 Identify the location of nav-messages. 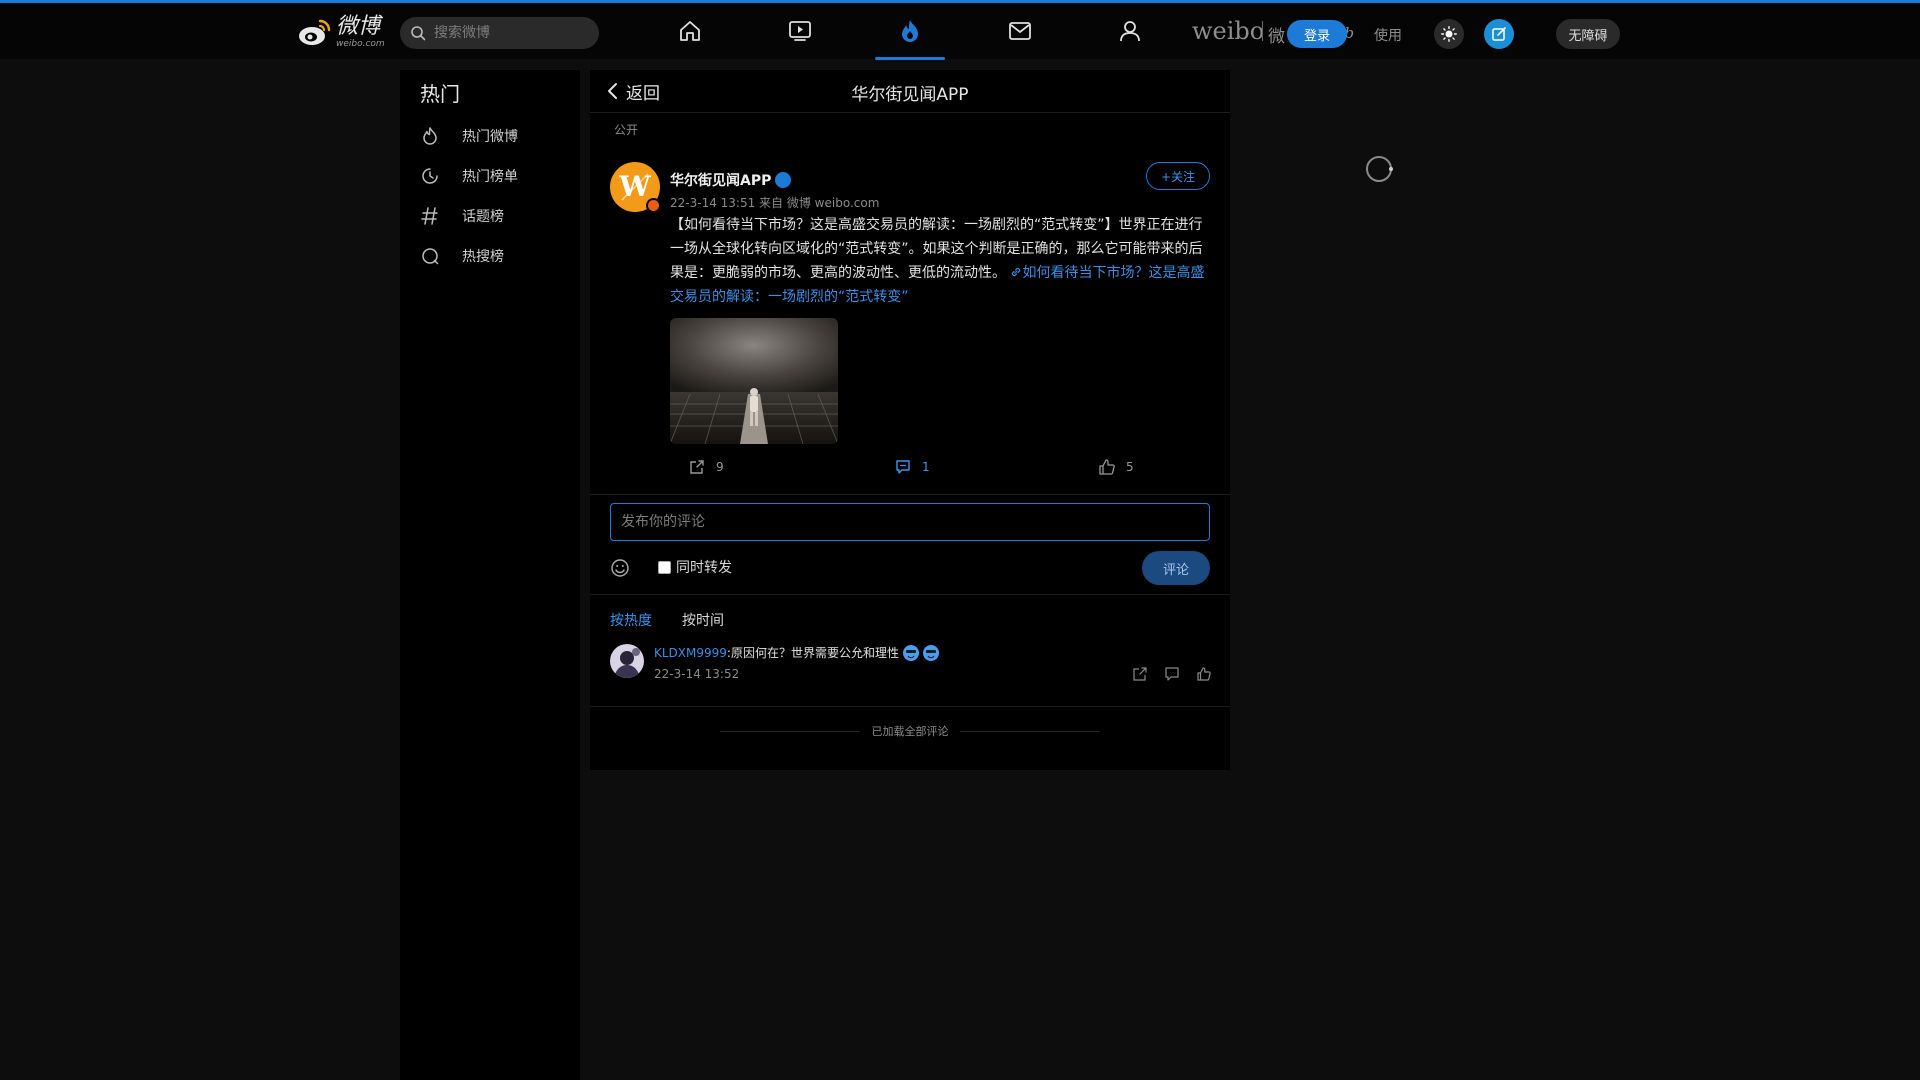
(1020, 31).